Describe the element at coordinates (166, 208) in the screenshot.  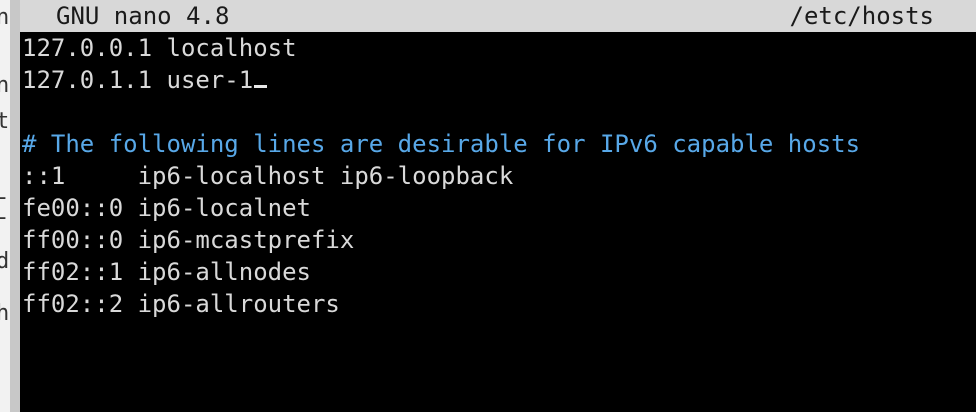
I see `line-text: fe00::0 ip6-localnet` at that location.